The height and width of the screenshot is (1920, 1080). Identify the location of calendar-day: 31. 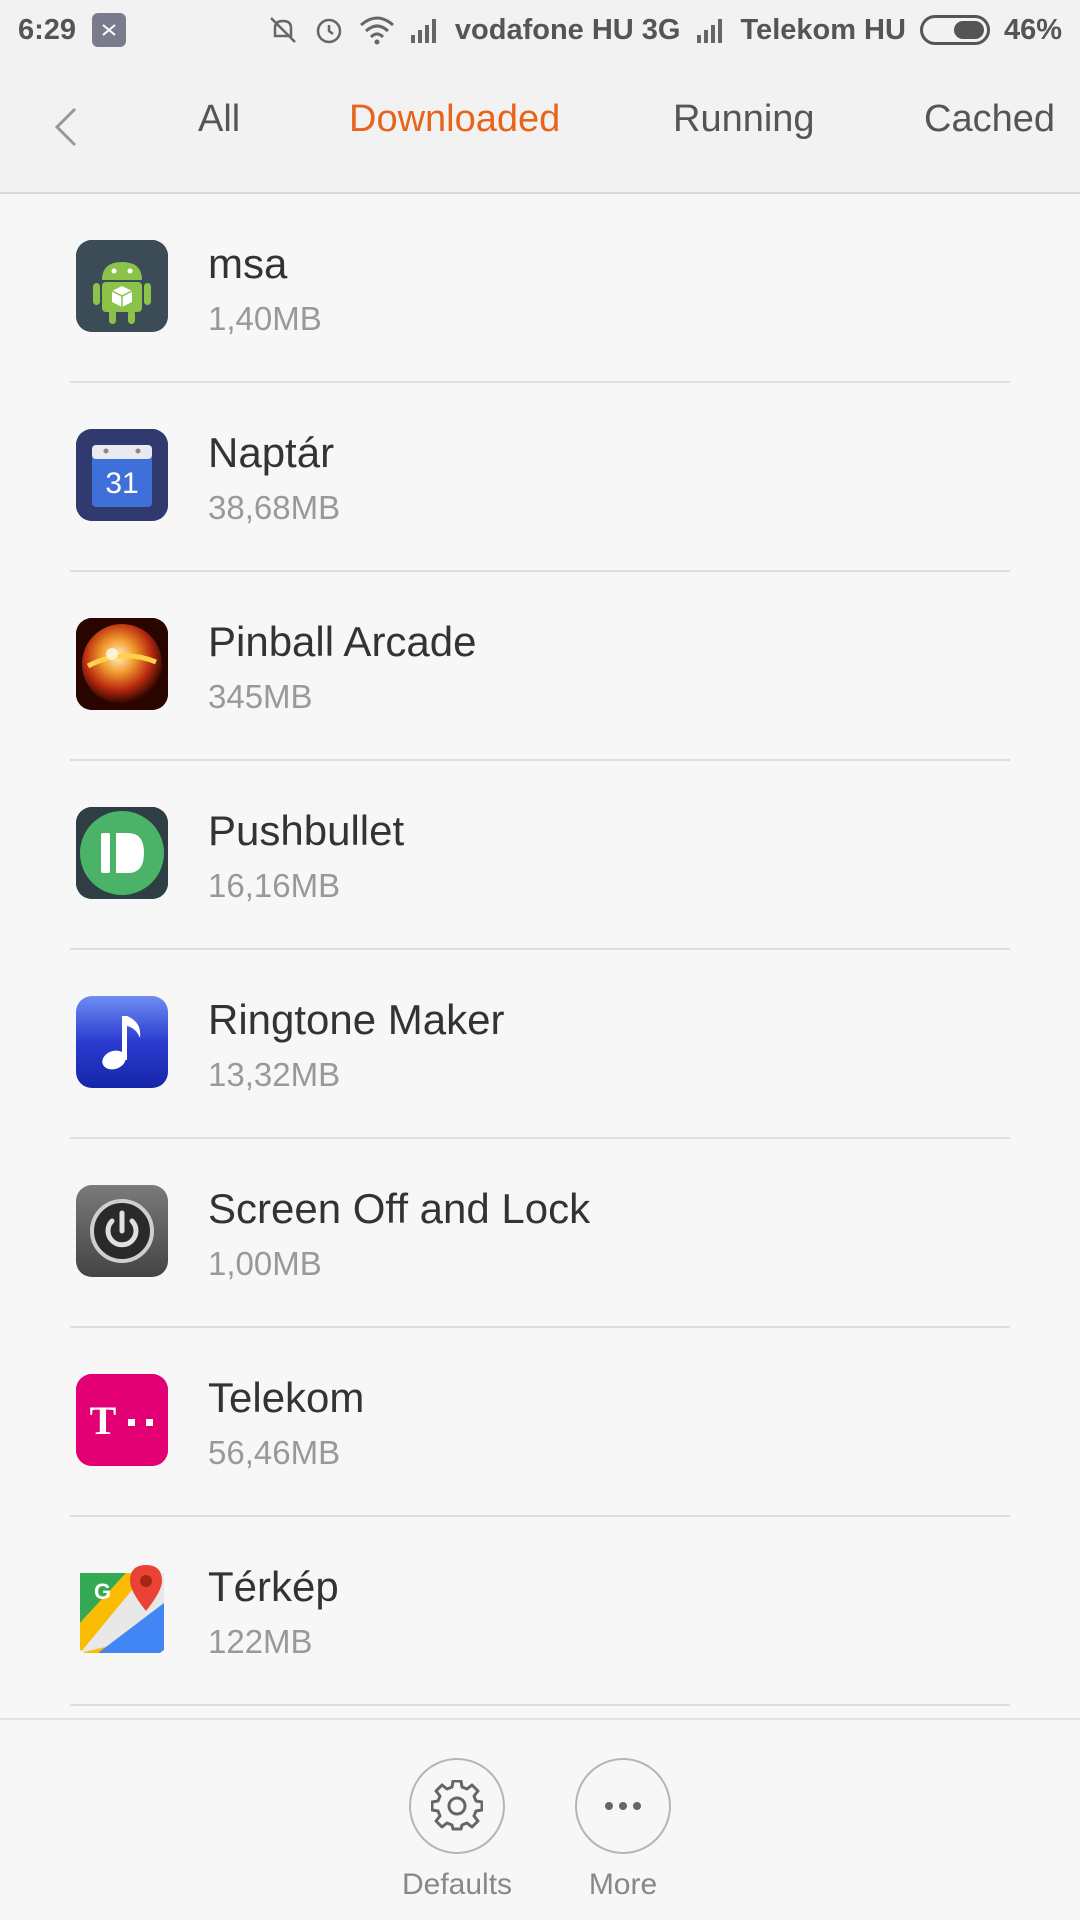
(121, 483).